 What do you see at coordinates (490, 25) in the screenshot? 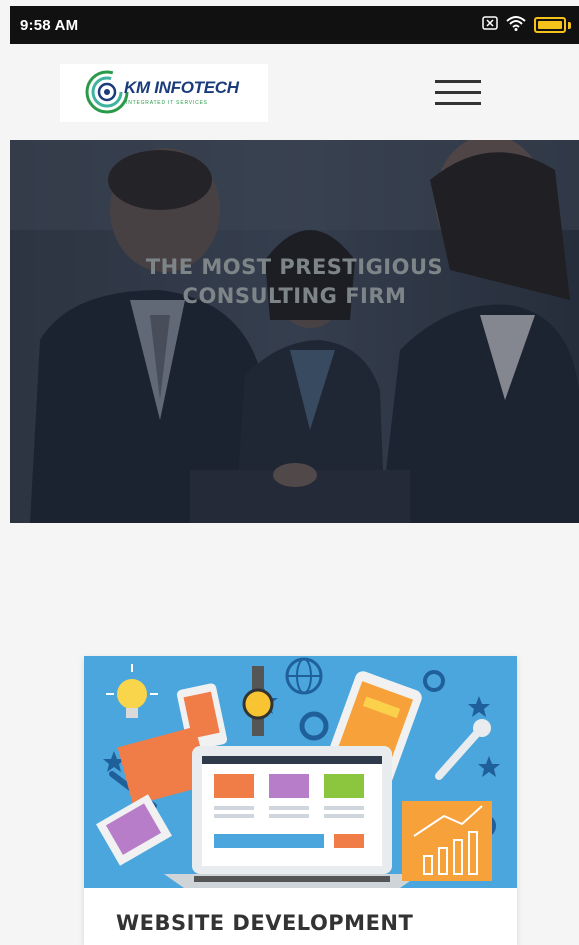
I see `sim-card-icon` at bounding box center [490, 25].